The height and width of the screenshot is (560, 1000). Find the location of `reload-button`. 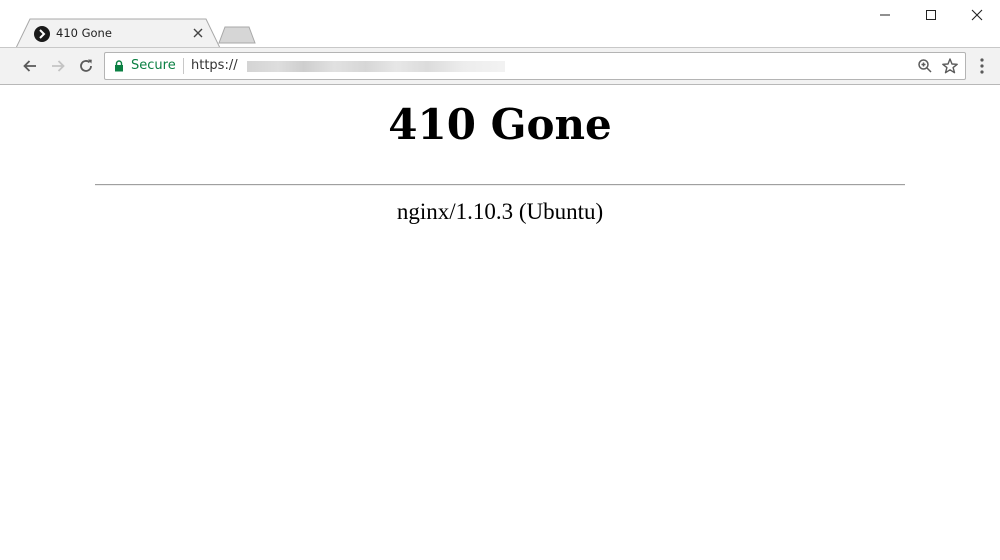

reload-button is located at coordinates (86, 66).